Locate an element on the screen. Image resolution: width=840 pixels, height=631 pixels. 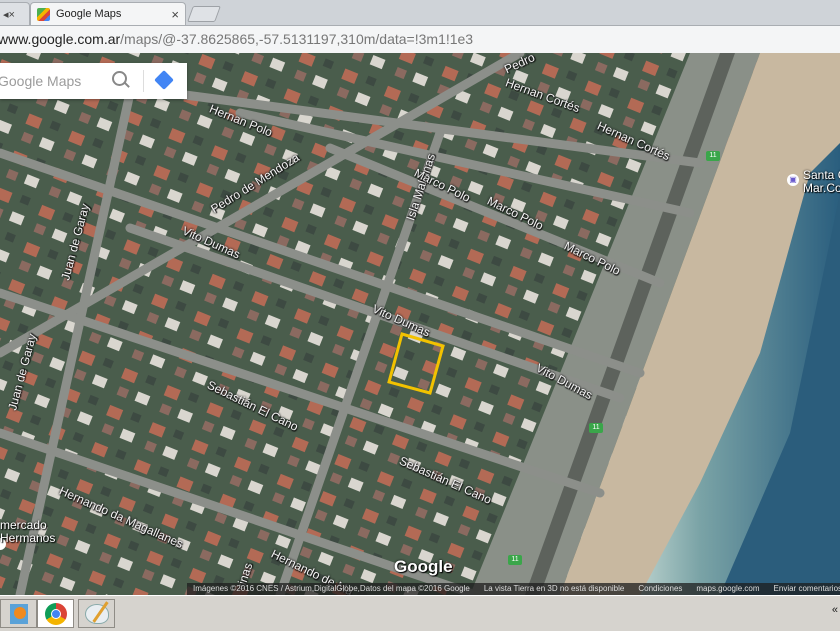
chrome-icon is located at coordinates (55, 613).